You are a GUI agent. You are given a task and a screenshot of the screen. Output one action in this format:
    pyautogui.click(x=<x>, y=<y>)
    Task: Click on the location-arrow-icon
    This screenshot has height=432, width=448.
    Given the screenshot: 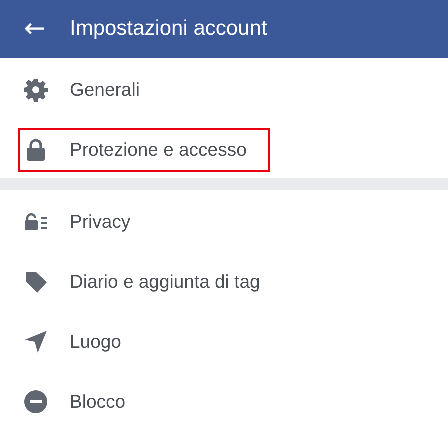 What is the action you would take?
    pyautogui.click(x=36, y=342)
    